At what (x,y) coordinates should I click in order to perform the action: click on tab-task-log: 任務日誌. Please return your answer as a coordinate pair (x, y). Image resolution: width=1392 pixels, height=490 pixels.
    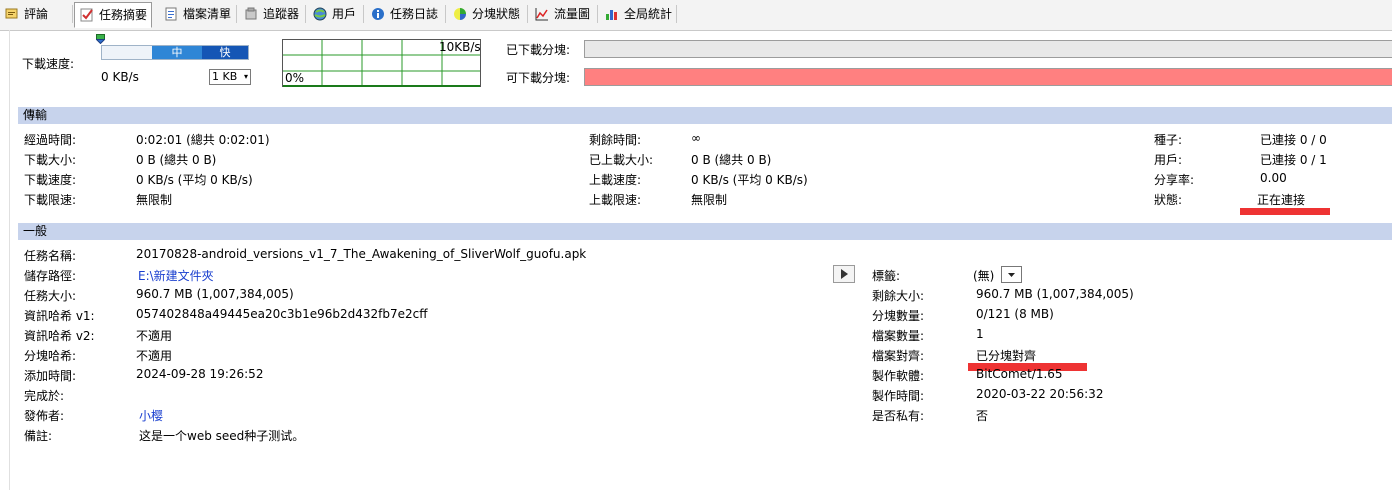
    Looking at the image, I should click on (404, 14).